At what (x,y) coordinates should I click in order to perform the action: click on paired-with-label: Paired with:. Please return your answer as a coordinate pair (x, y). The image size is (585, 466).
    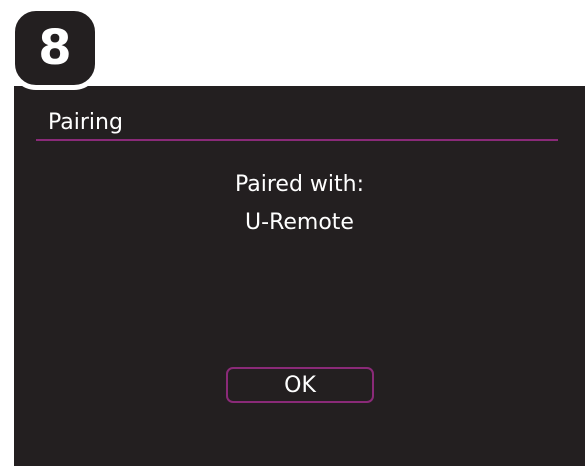
    Looking at the image, I should click on (299, 184).